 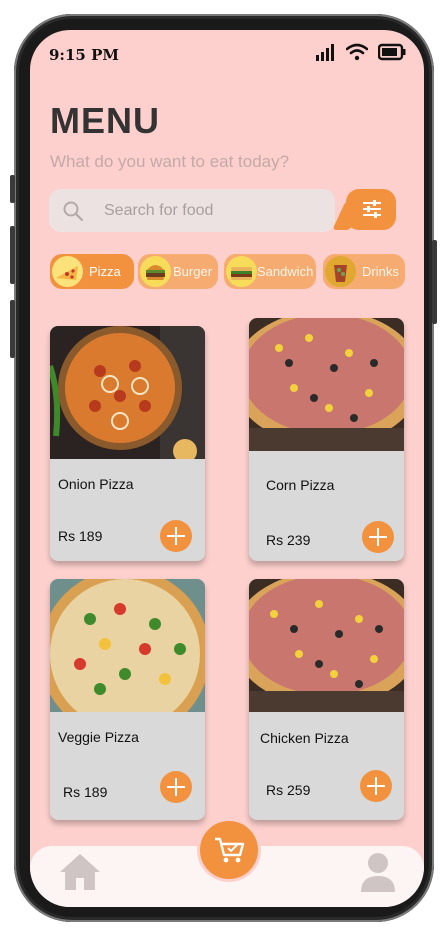 What do you see at coordinates (326, 384) in the screenshot?
I see `corn-pizza-image` at bounding box center [326, 384].